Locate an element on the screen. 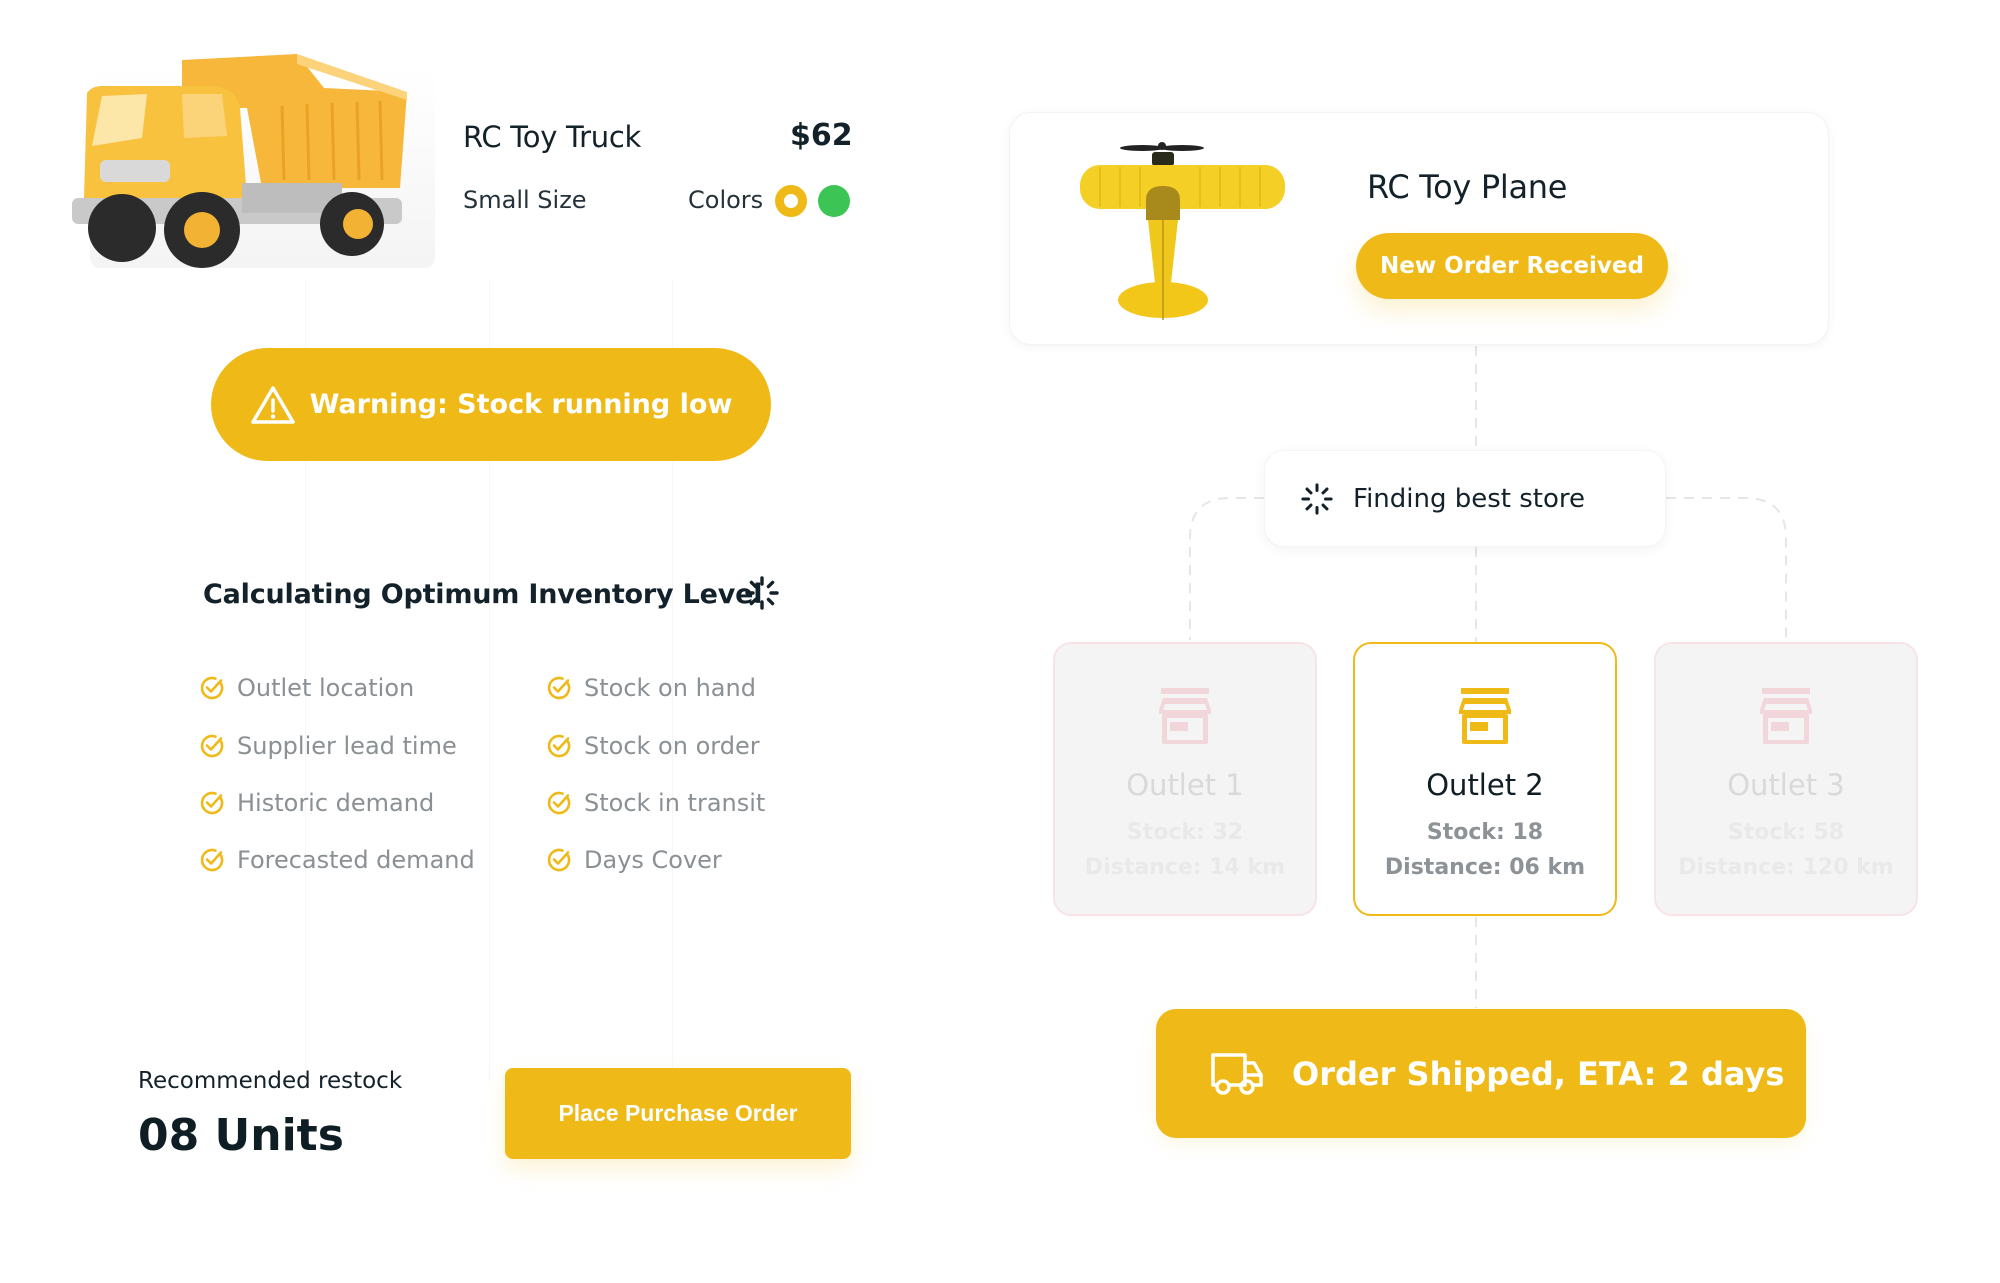  factor-item: Stock in transit is located at coordinates (655, 803).